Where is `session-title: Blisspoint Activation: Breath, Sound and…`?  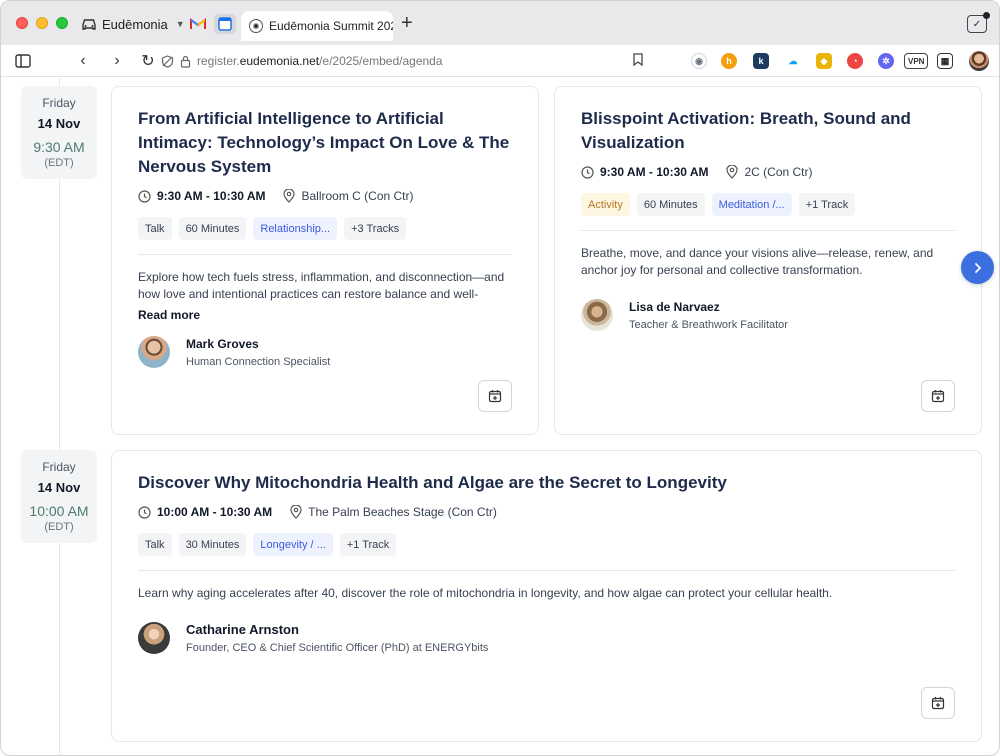
session-title: Blisspoint Activation: Breath, Sound and… is located at coordinates (768, 131).